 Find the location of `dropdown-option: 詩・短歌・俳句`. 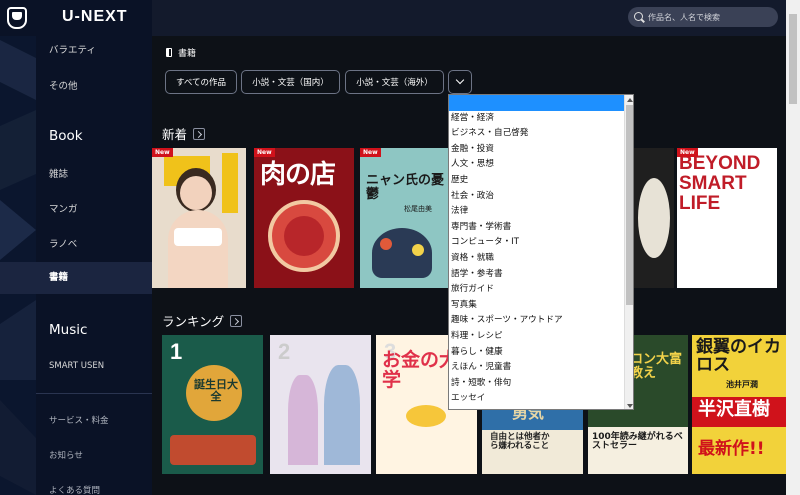

dropdown-option: 詩・短歌・俳句 is located at coordinates (536, 384).